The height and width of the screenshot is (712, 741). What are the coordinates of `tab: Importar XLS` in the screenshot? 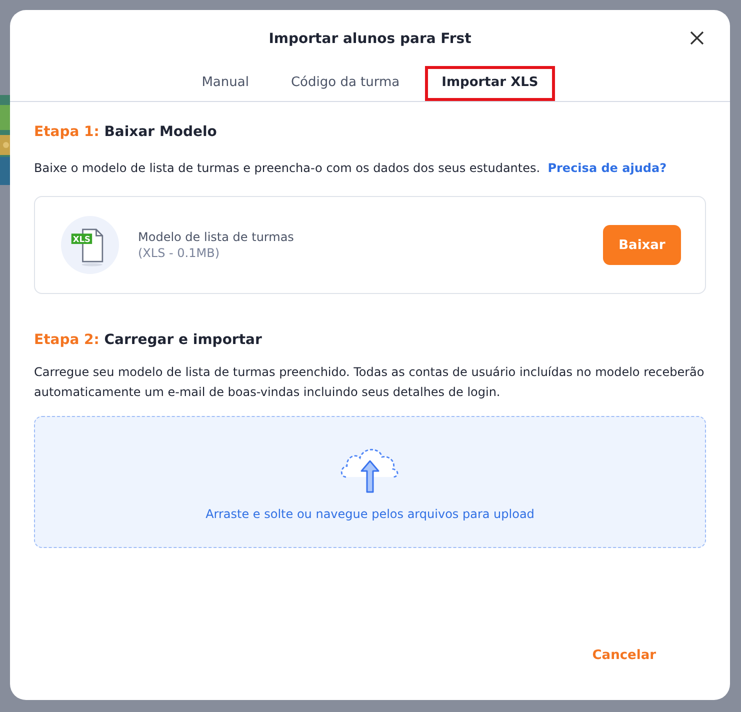 It's located at (490, 83).